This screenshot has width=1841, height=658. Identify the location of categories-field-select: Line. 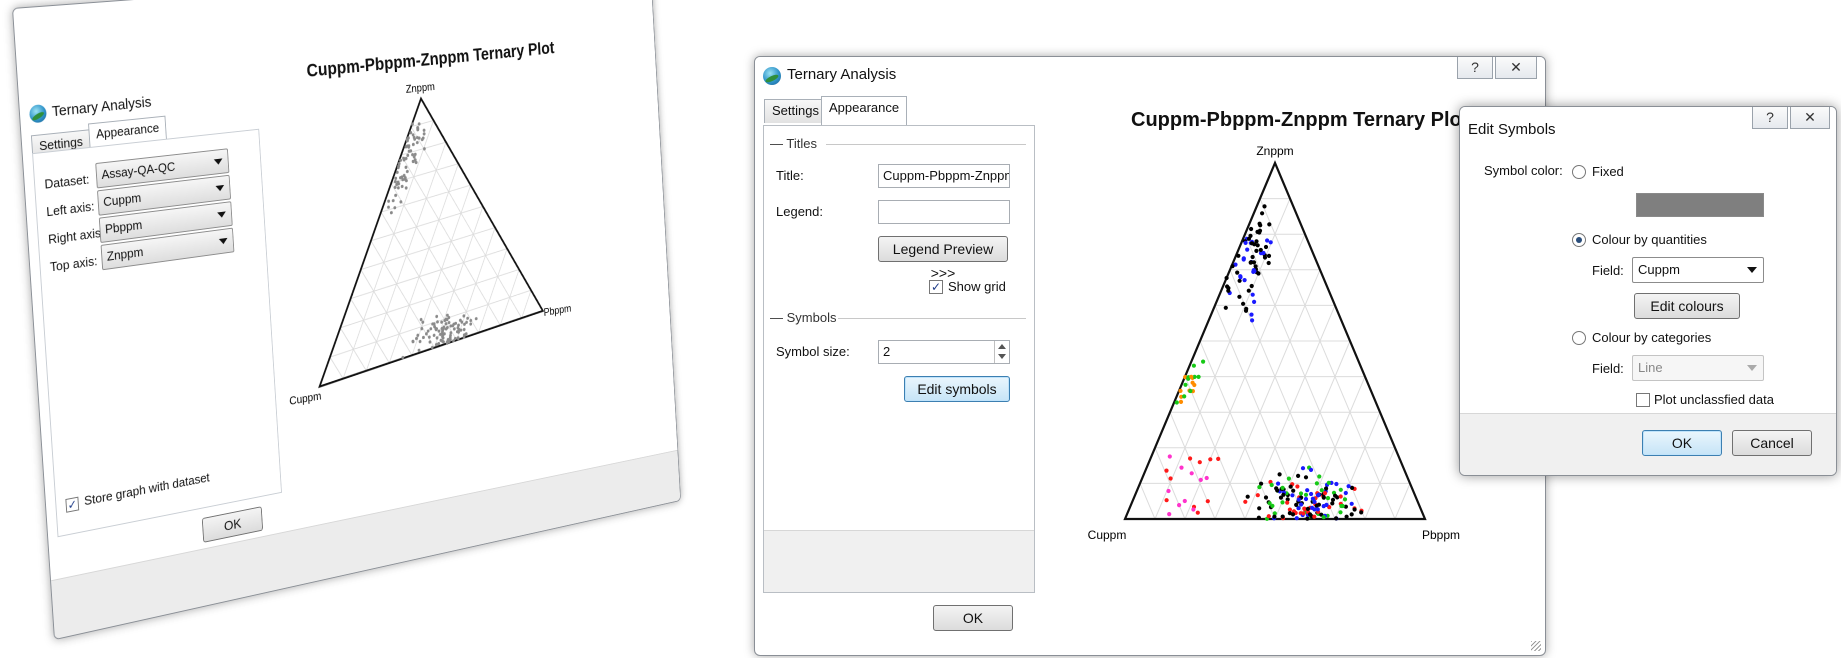
(1698, 368).